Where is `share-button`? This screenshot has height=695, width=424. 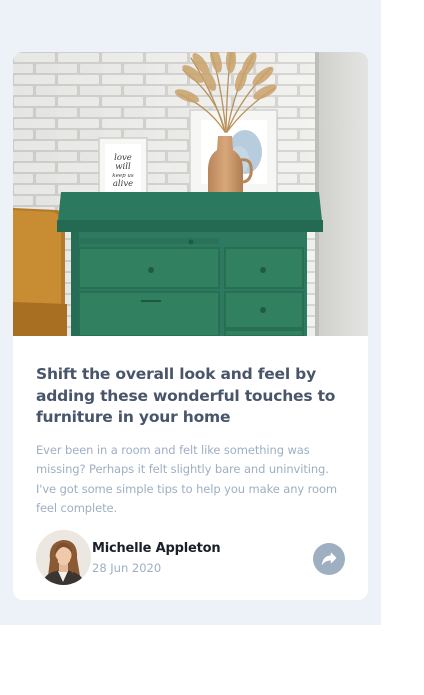
share-button is located at coordinates (329, 559).